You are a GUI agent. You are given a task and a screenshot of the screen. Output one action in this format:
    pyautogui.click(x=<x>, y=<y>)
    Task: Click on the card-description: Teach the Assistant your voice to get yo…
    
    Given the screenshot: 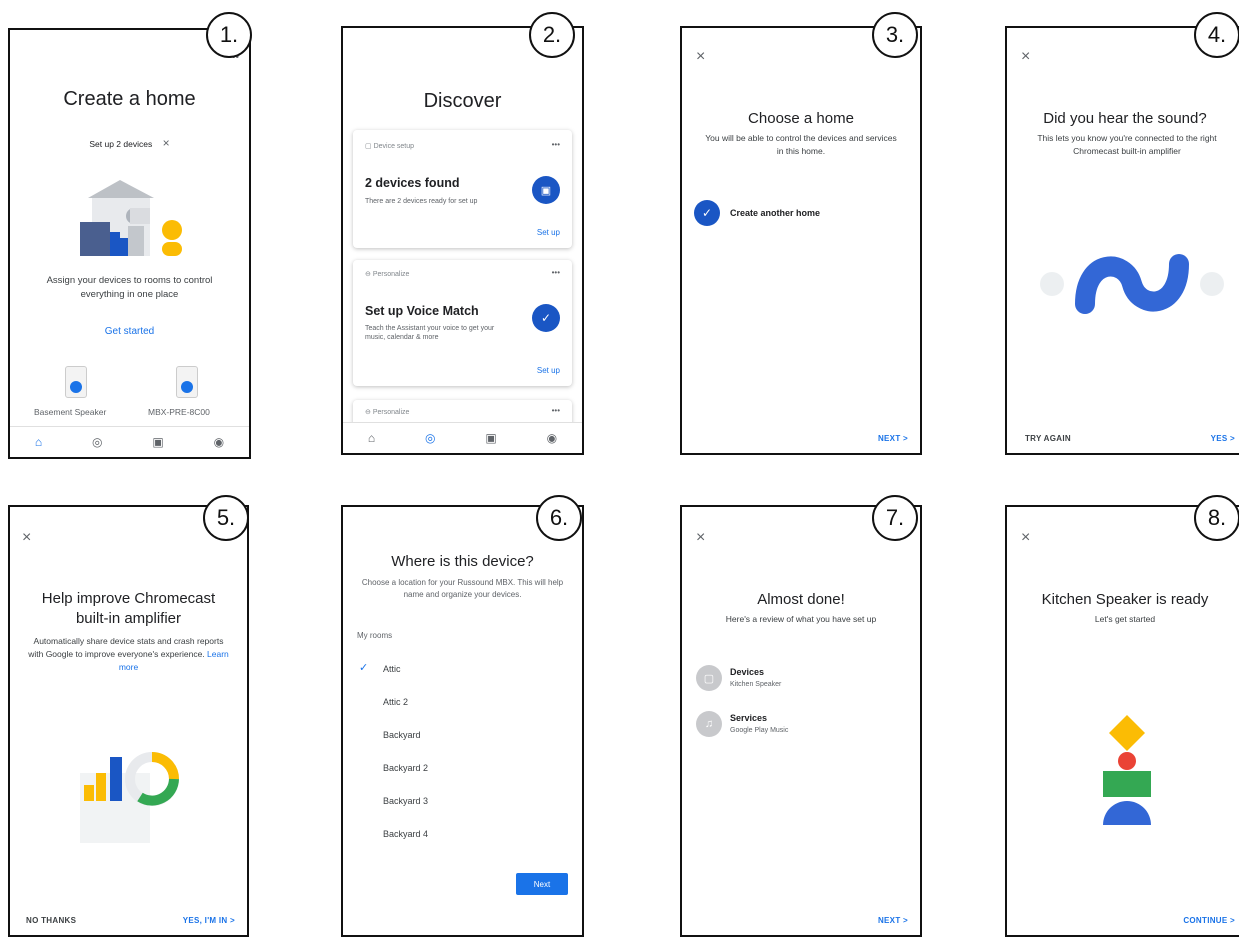 What is the action you would take?
    pyautogui.click(x=430, y=333)
    